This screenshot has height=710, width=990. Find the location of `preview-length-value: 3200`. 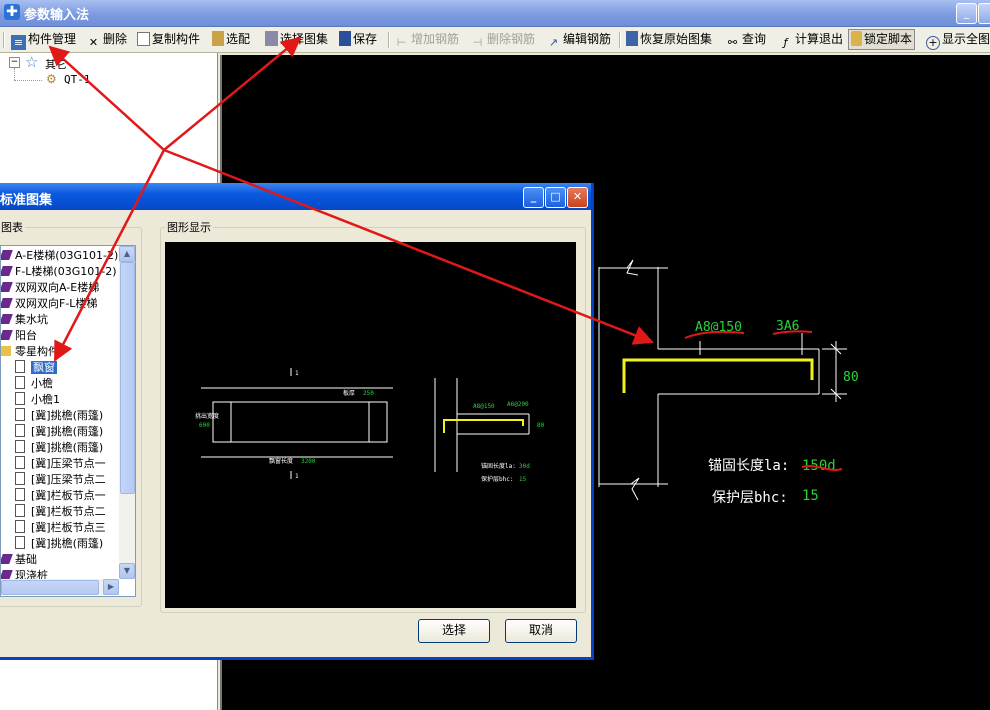

preview-length-value: 3200 is located at coordinates (308, 461).